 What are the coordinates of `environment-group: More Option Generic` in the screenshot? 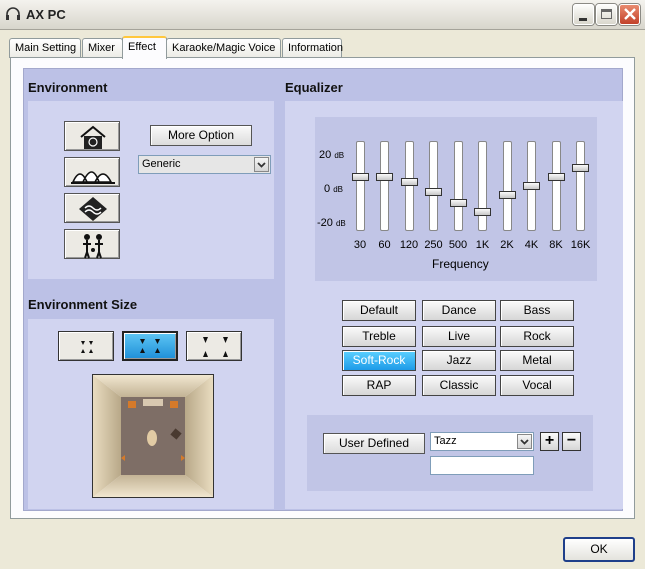 It's located at (151, 190).